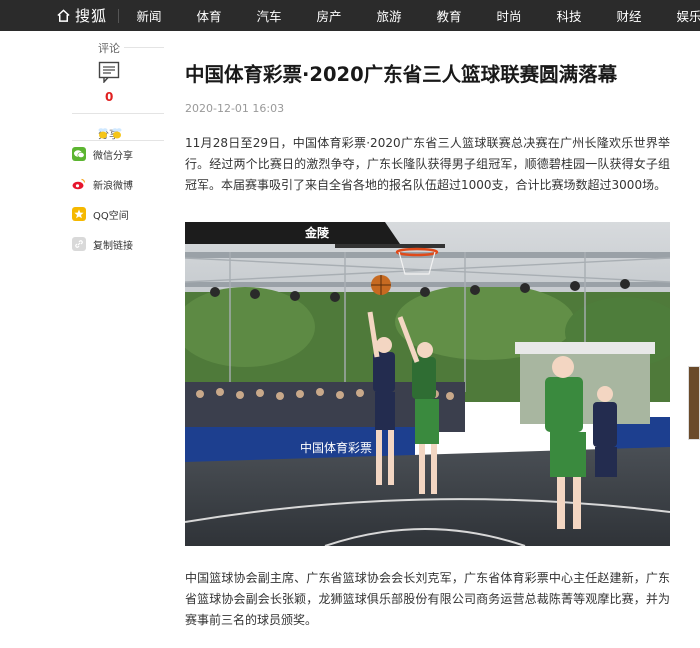  I want to click on comment-count: 0, so click(109, 97).